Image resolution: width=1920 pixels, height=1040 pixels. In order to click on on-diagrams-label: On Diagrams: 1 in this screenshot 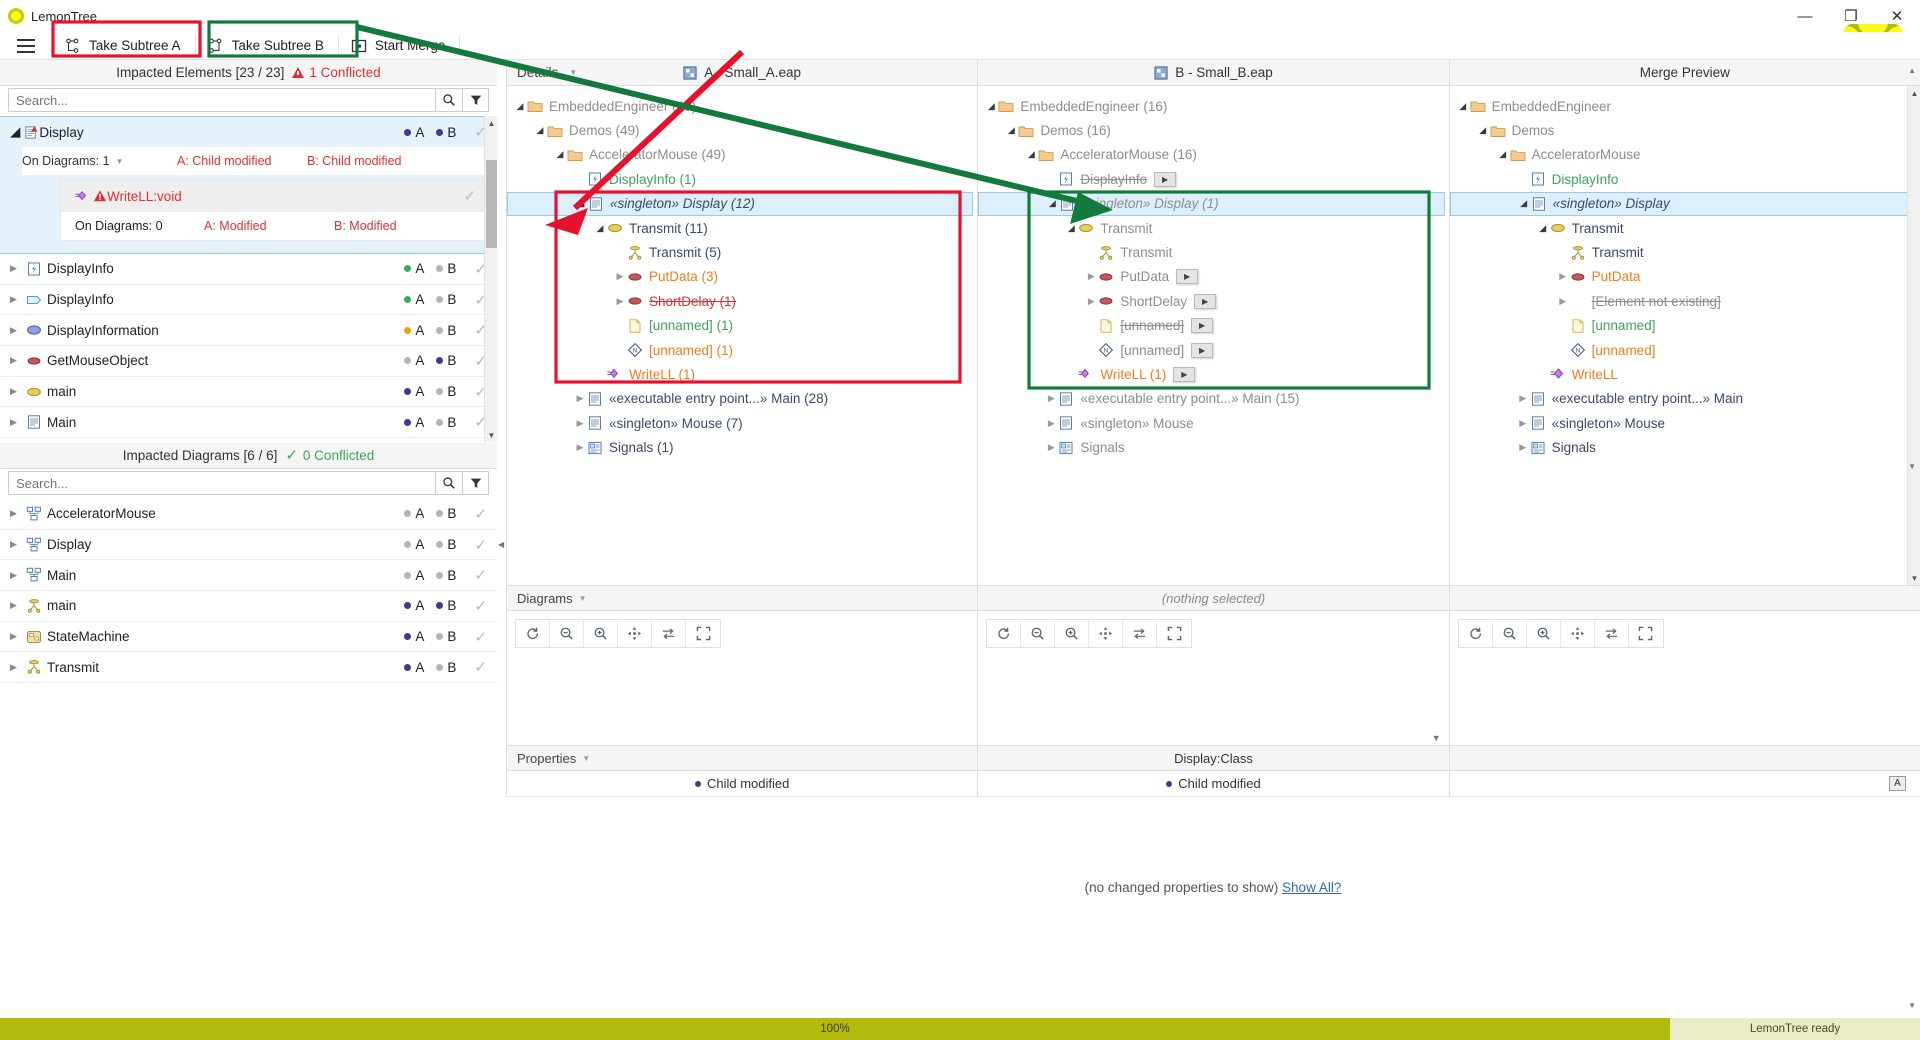, I will do `click(66, 161)`.